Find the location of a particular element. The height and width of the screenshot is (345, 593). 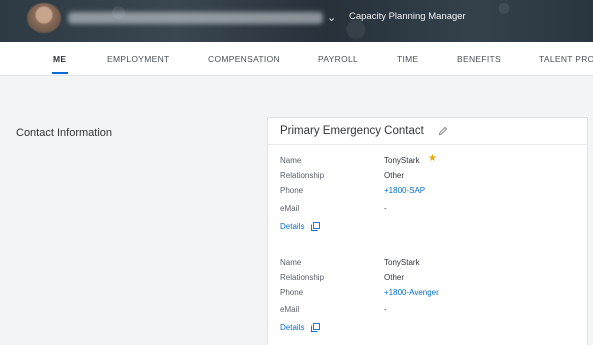

tab-time: TIME is located at coordinates (408, 59).